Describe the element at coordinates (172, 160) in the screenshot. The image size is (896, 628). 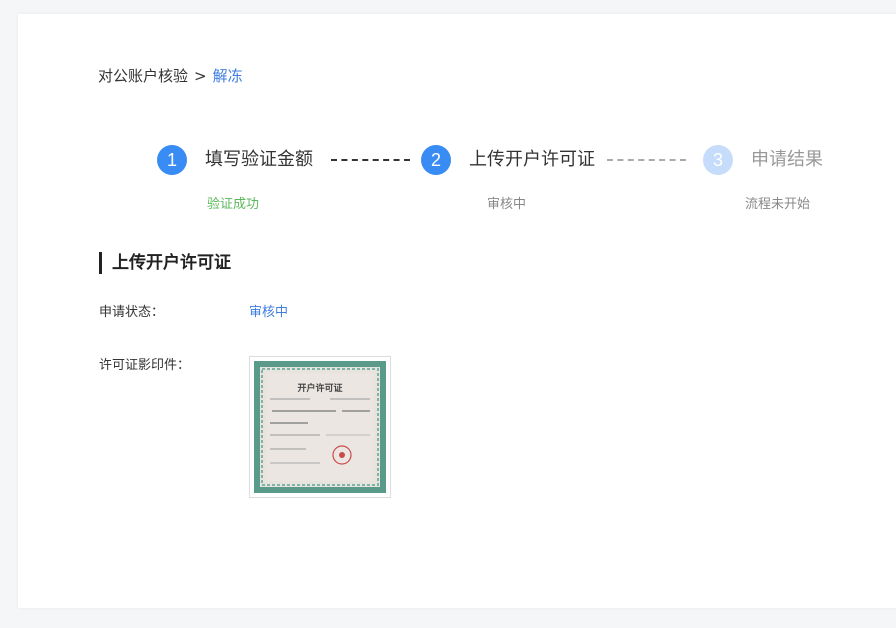
I see `step-1-number: 1` at that location.